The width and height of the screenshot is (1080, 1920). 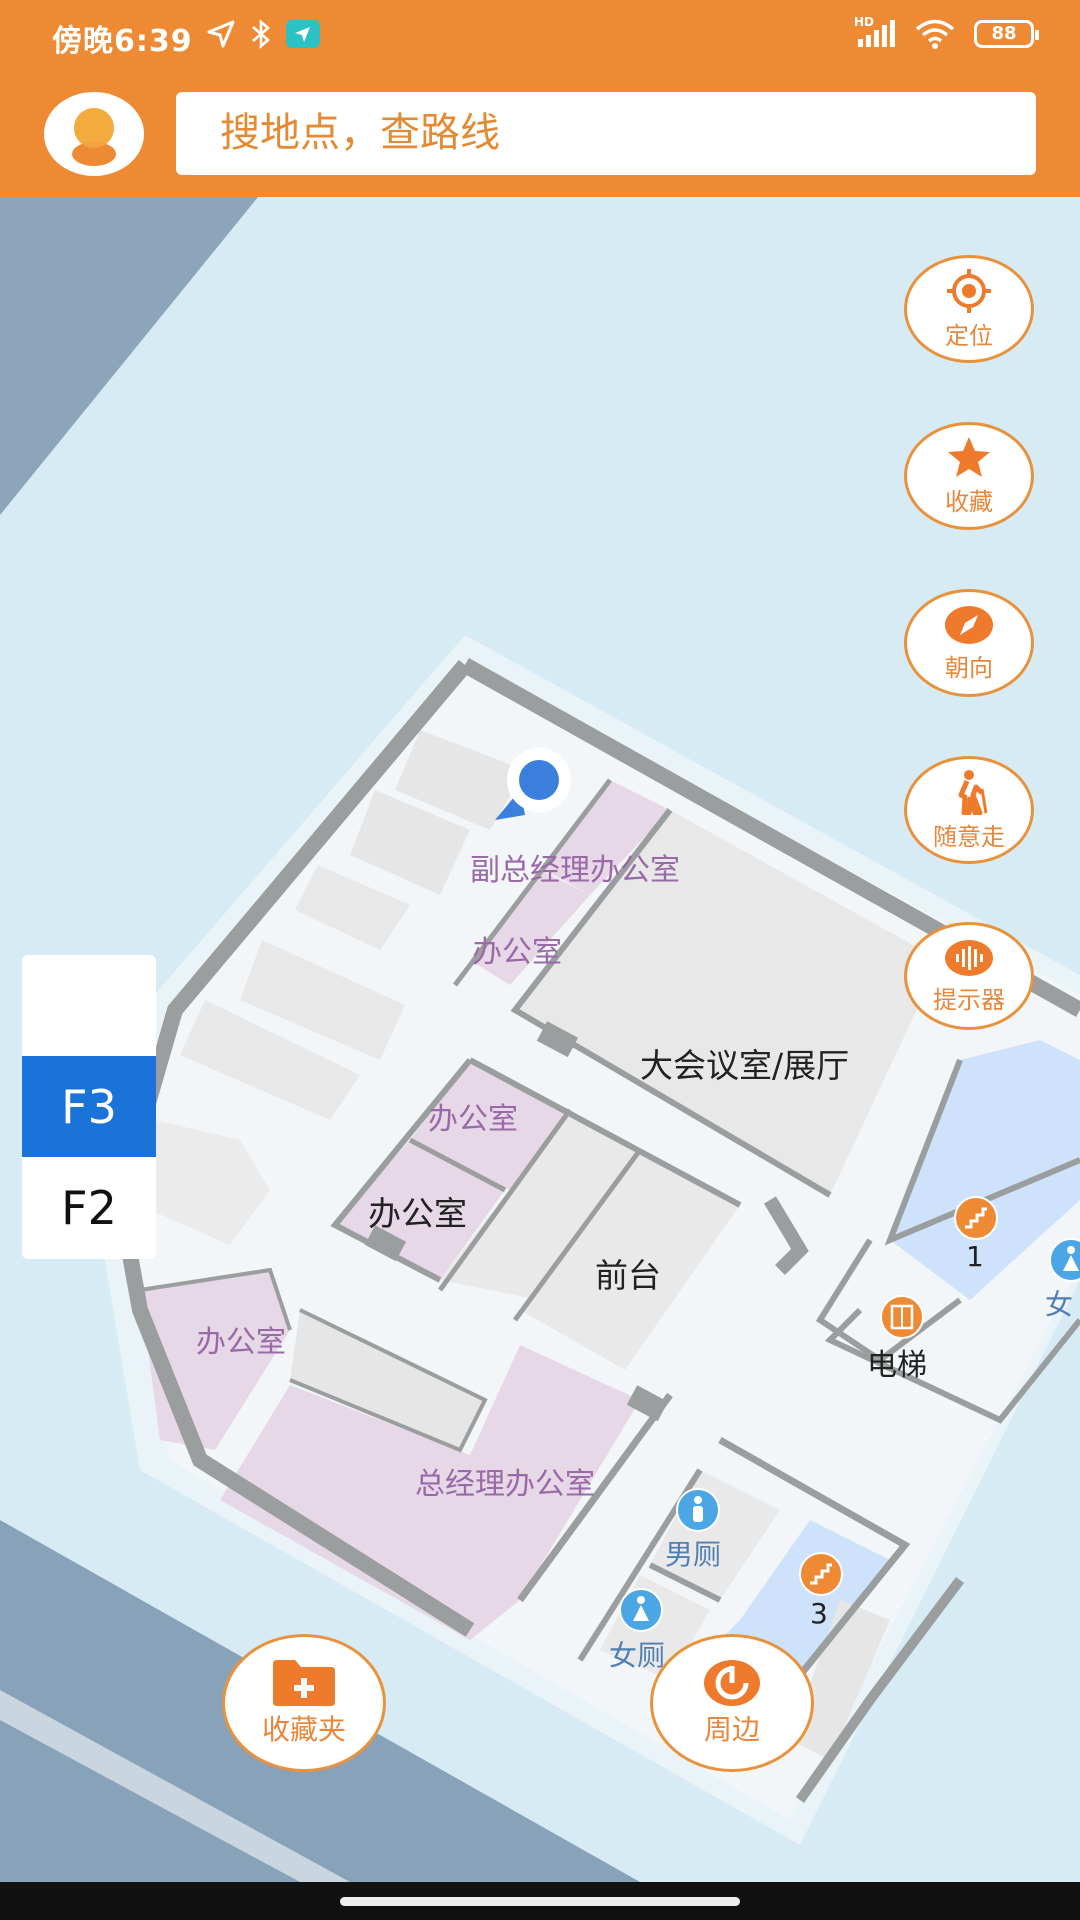 I want to click on orientation-button: 朝向, so click(x=969, y=643).